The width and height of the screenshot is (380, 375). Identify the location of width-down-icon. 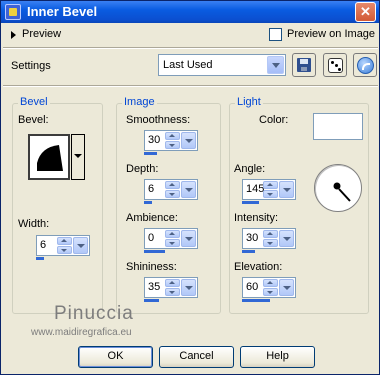
(64, 250).